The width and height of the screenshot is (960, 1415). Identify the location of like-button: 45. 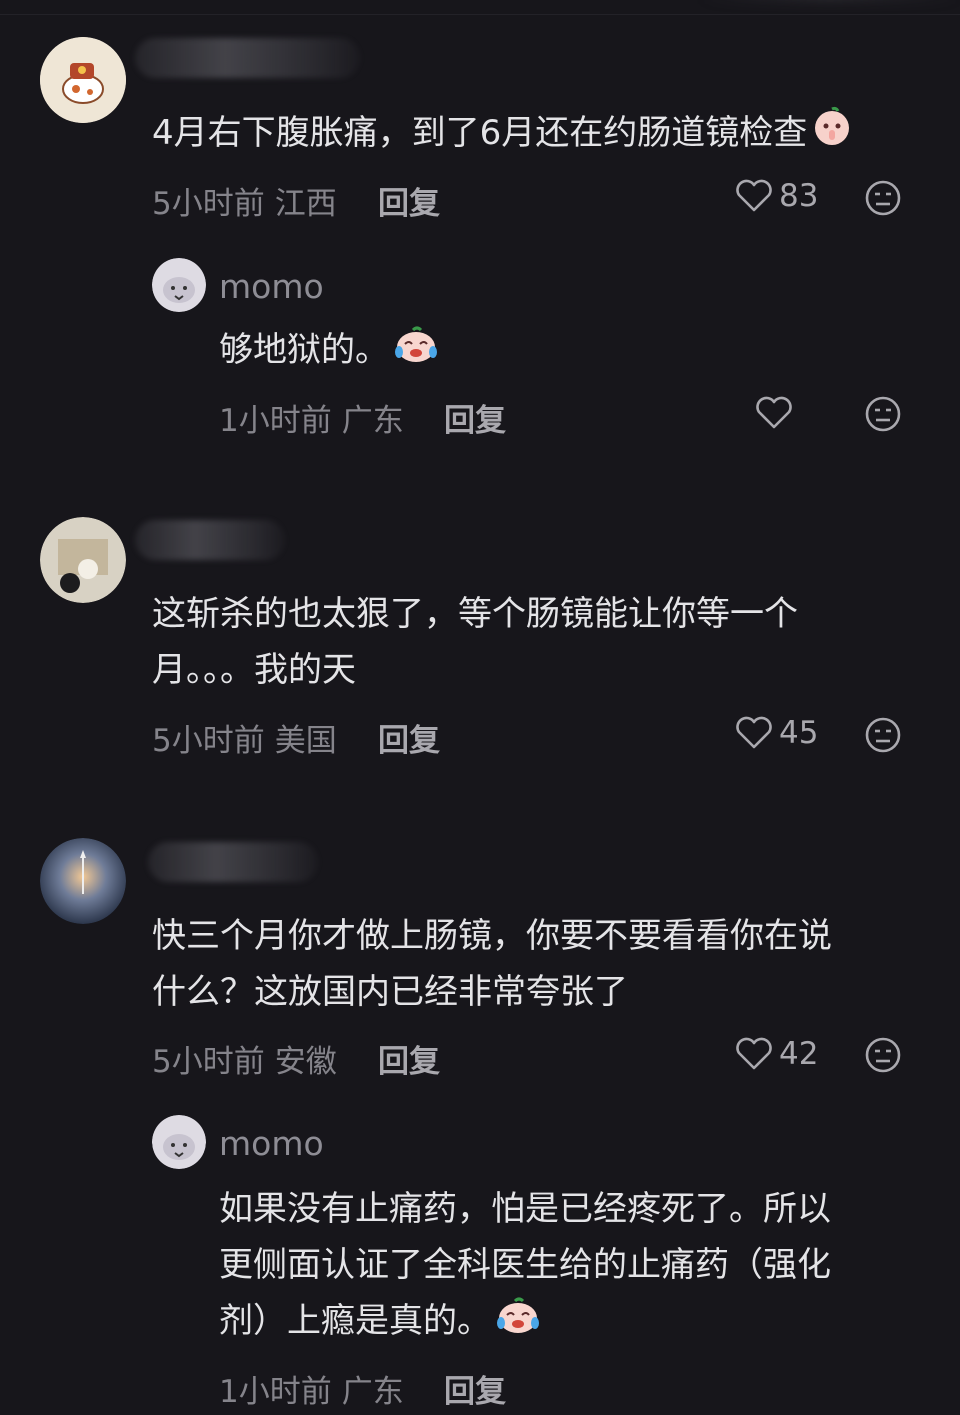
(776, 733).